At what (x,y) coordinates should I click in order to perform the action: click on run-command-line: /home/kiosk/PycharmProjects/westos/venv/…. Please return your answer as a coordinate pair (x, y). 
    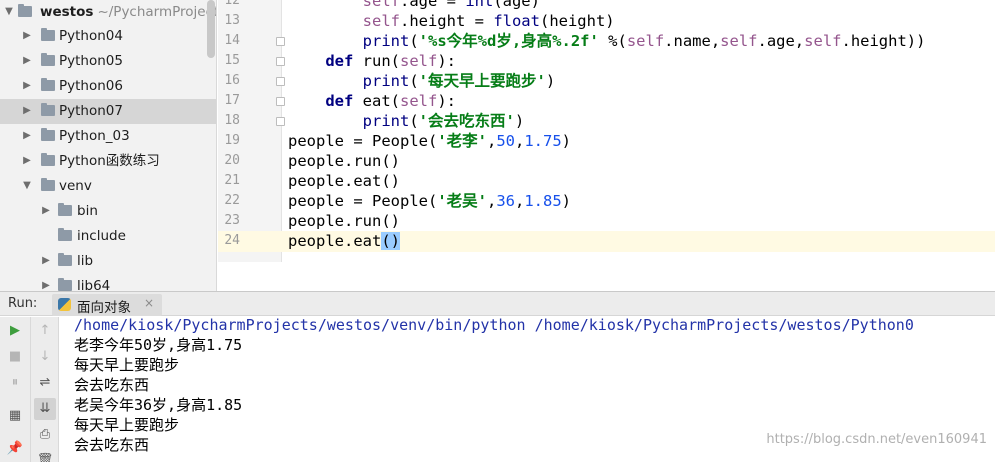
    Looking at the image, I should click on (494, 325).